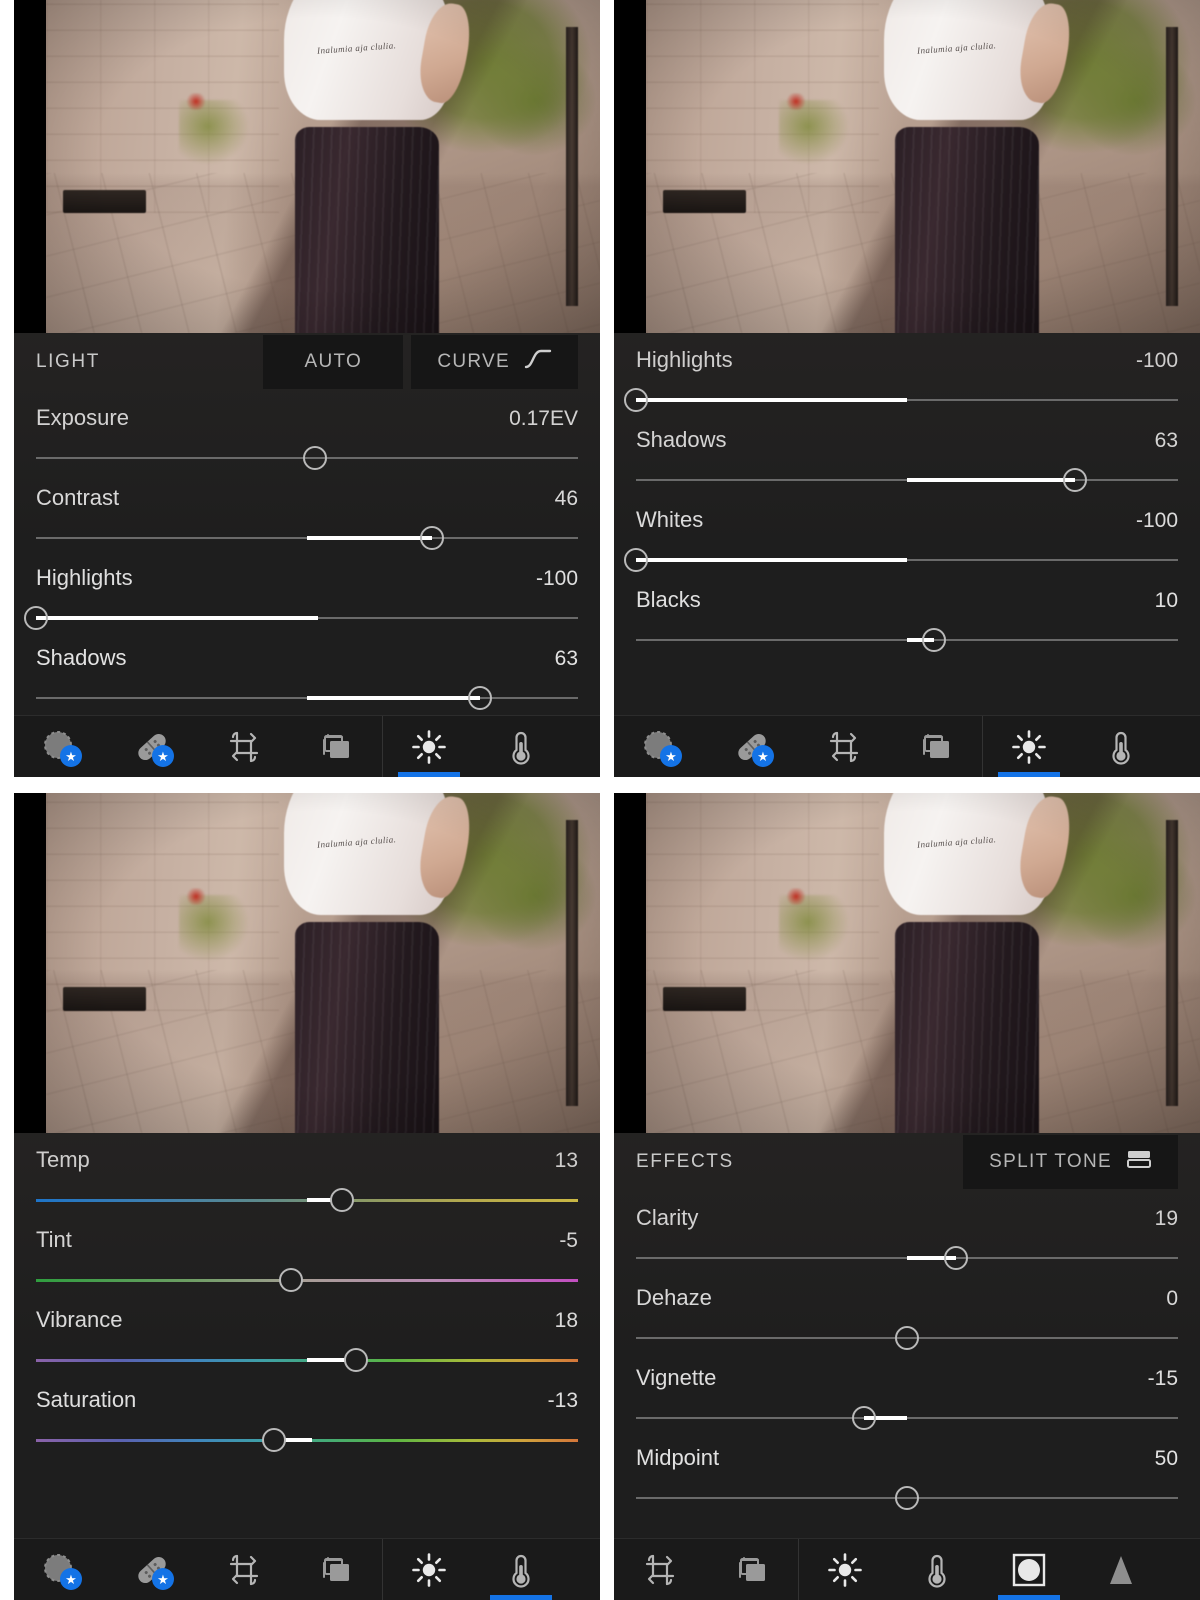  Describe the element at coordinates (543, 418) in the screenshot. I see `control-value-exposure: 0.17EV` at that location.